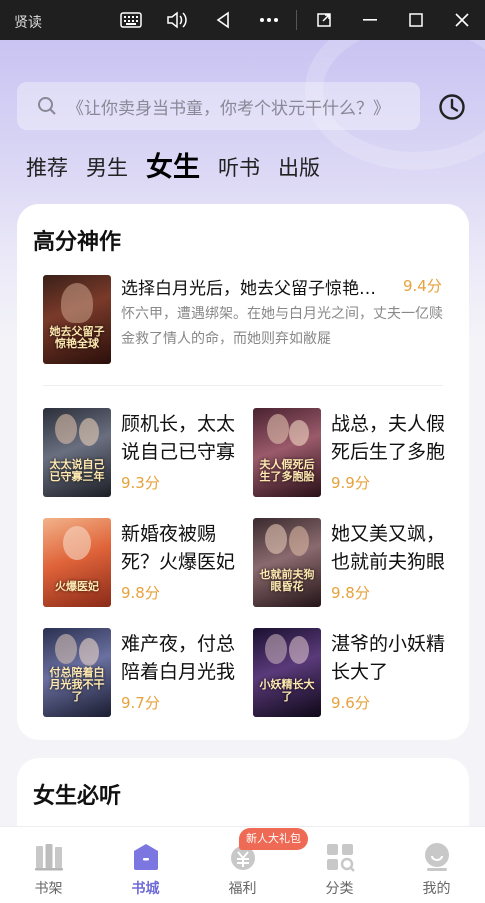 The image size is (485, 903). What do you see at coordinates (49, 857) in the screenshot?
I see `bookshelf-icon` at bounding box center [49, 857].